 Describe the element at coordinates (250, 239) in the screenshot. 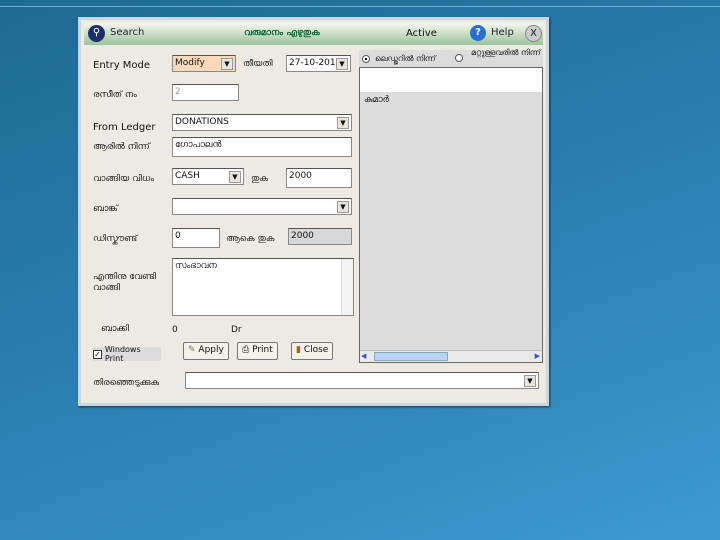

I see `total-label: ആകെ തുക` at that location.